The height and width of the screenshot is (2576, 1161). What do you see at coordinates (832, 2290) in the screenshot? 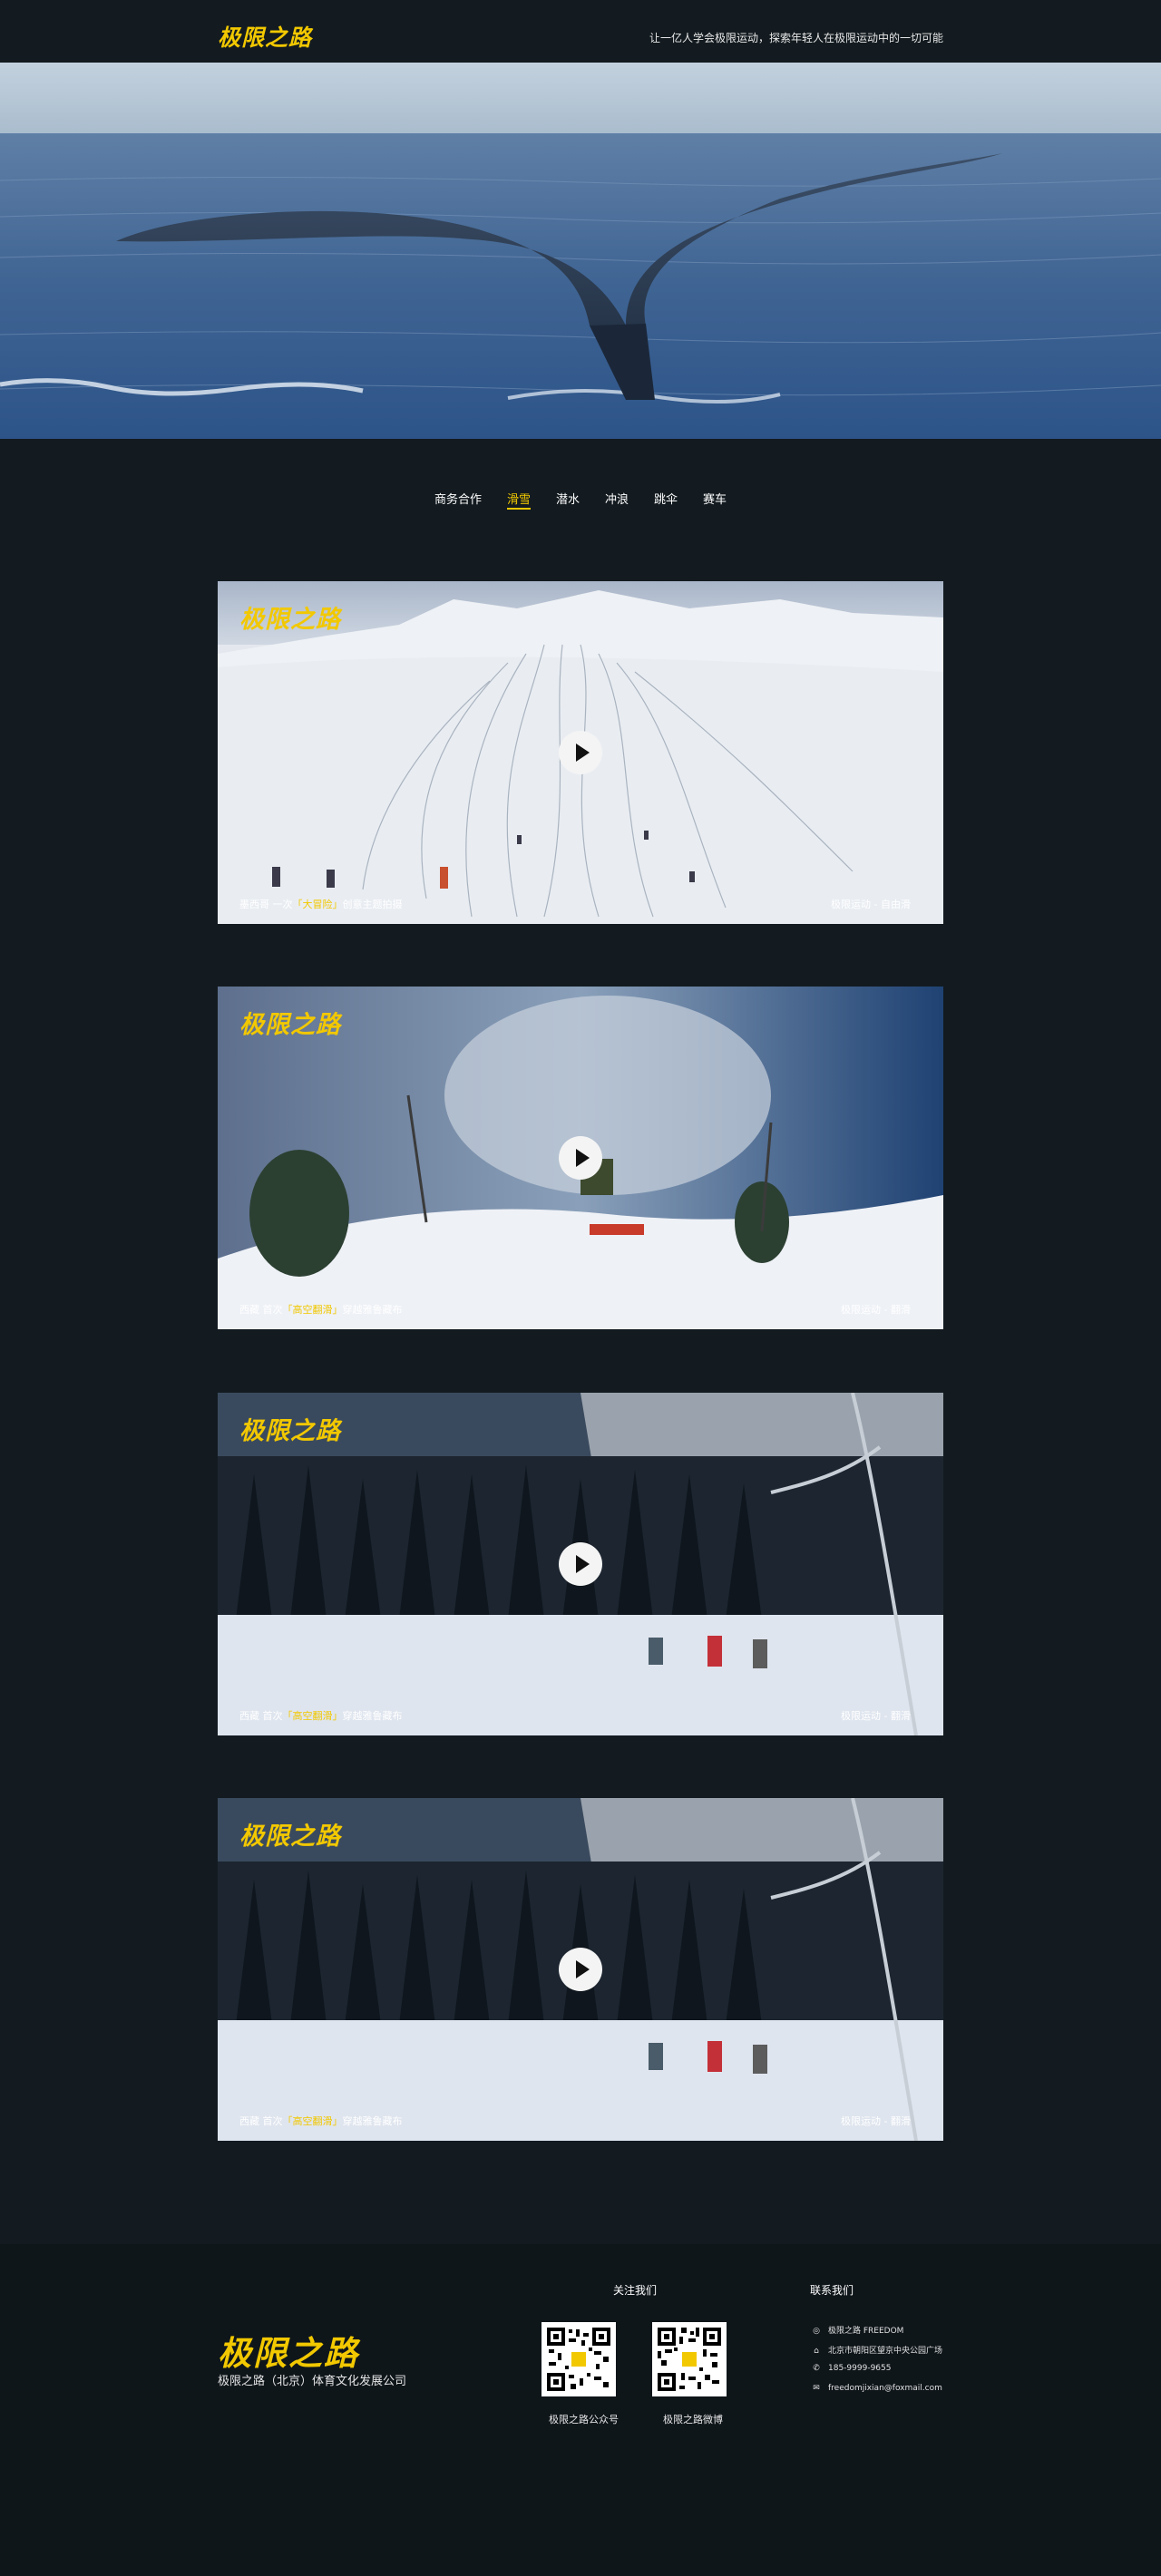
I see `contact-us-title: 联系我们` at bounding box center [832, 2290].